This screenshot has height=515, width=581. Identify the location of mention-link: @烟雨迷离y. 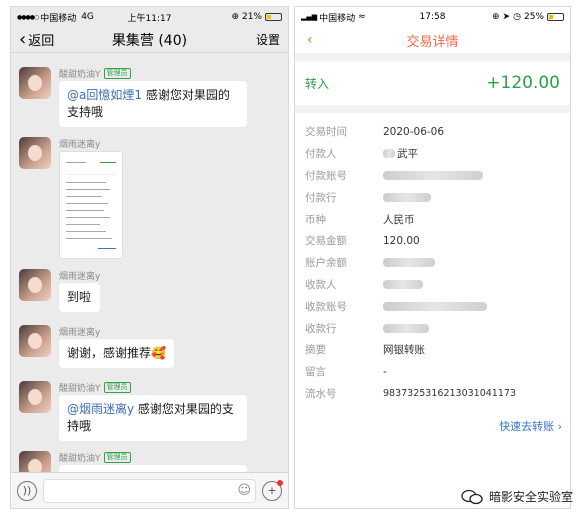
(100, 409).